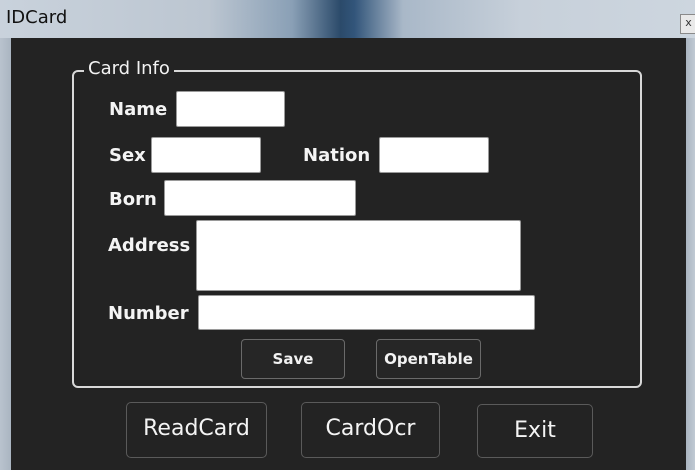  I want to click on sex-input, so click(206, 155).